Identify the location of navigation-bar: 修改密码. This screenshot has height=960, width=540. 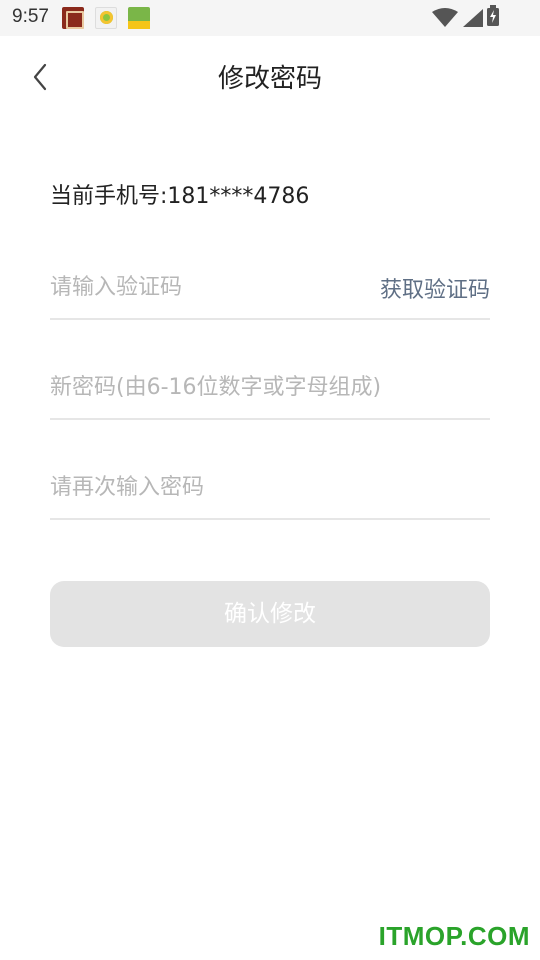
(270, 78).